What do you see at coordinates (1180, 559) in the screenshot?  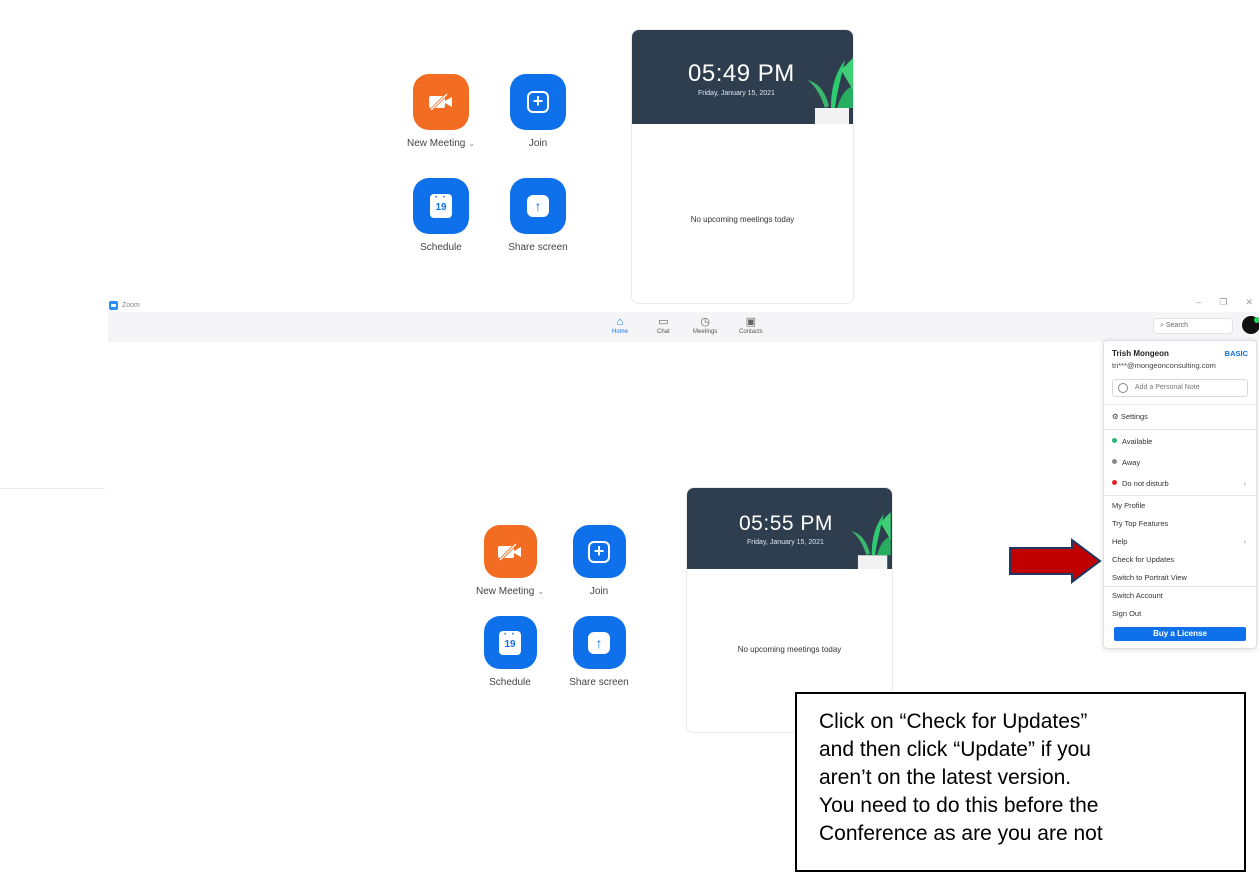 I see `menu-item-check-for-updates: Check for Updates` at bounding box center [1180, 559].